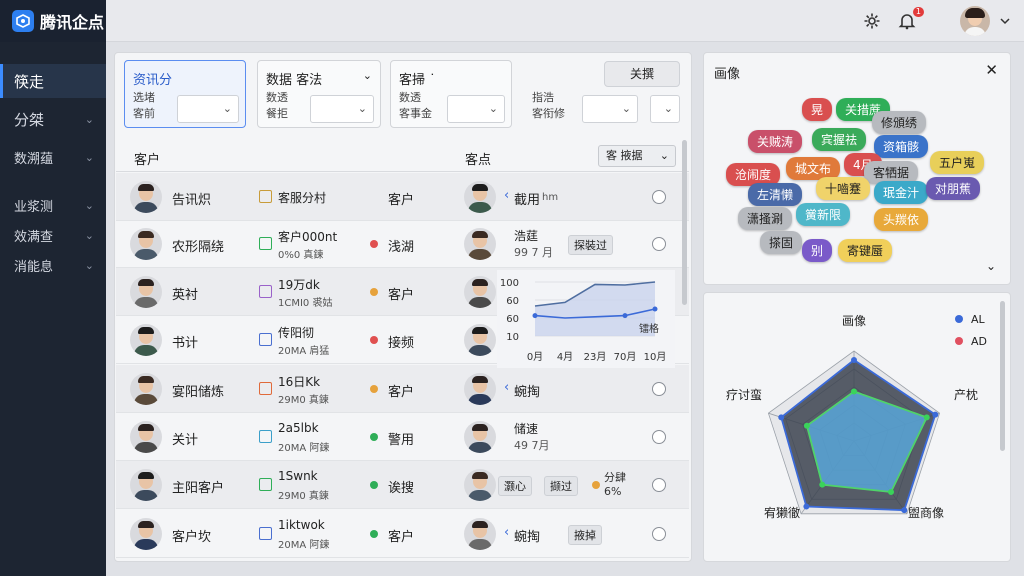 This screenshot has height=576, width=1024. Describe the element at coordinates (543, 97) in the screenshot. I see `filter-sub: 指浩` at that location.